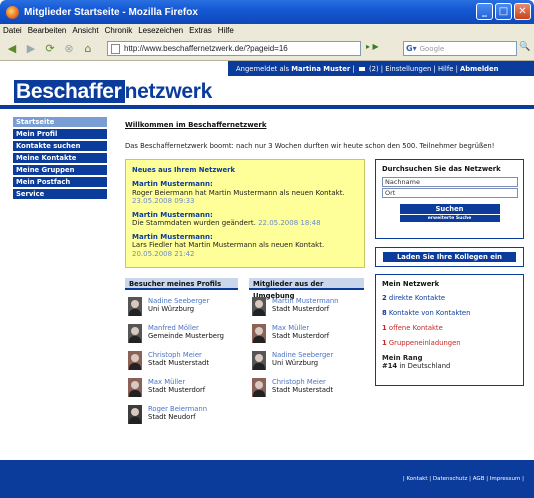 This screenshot has width=534, height=498. I want to click on network-indirect-contacts: 8 Kontakte von Kontakten, so click(449, 313).